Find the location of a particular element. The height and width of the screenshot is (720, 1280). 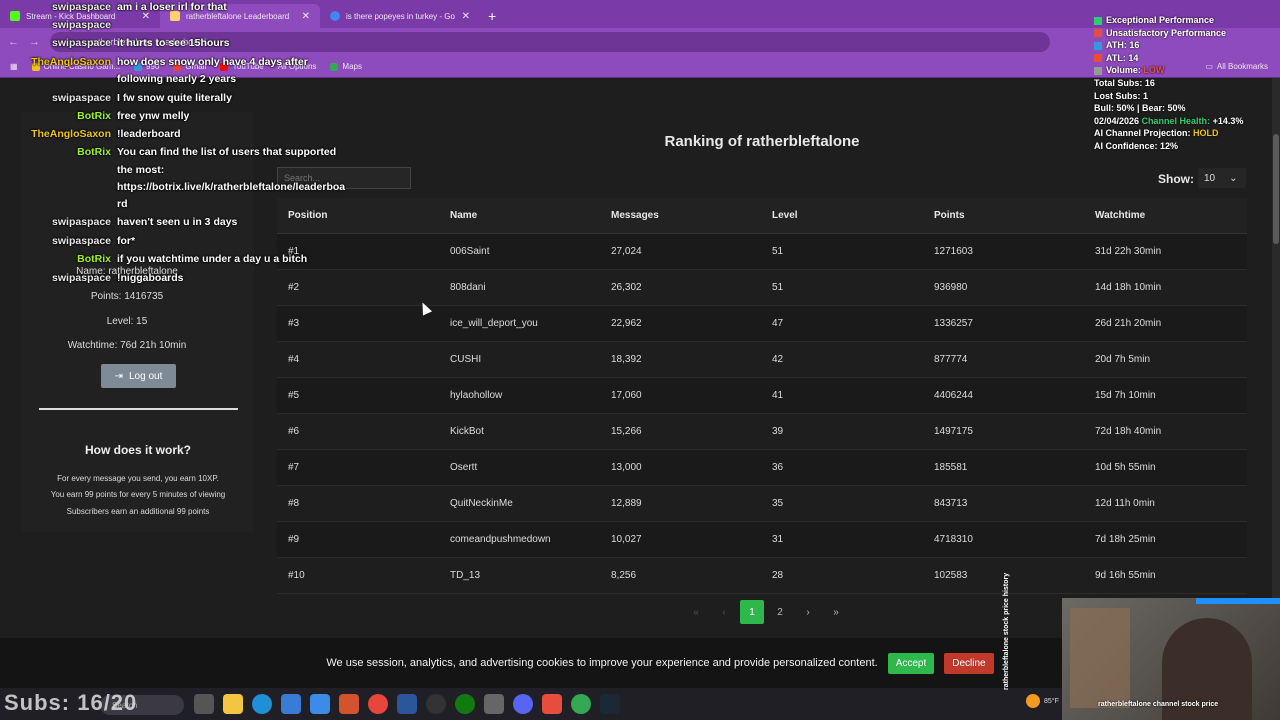

green-square-icon is located at coordinates (1098, 20).